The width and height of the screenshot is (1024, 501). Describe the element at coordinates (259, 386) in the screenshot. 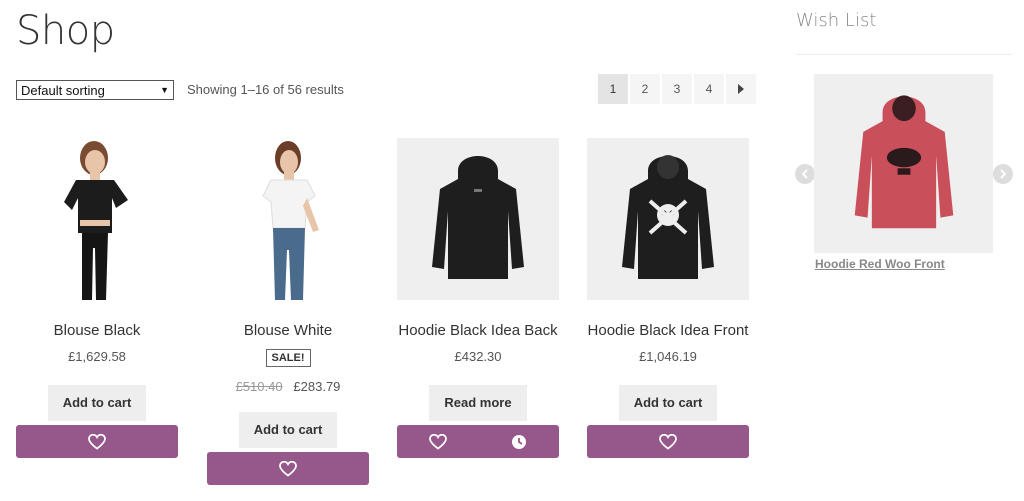

I see `old-price: £510.40` at that location.